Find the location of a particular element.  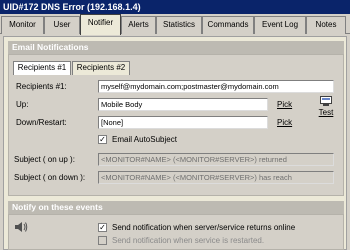

tab-recipients-2: Recipients #2 is located at coordinates (101, 68).